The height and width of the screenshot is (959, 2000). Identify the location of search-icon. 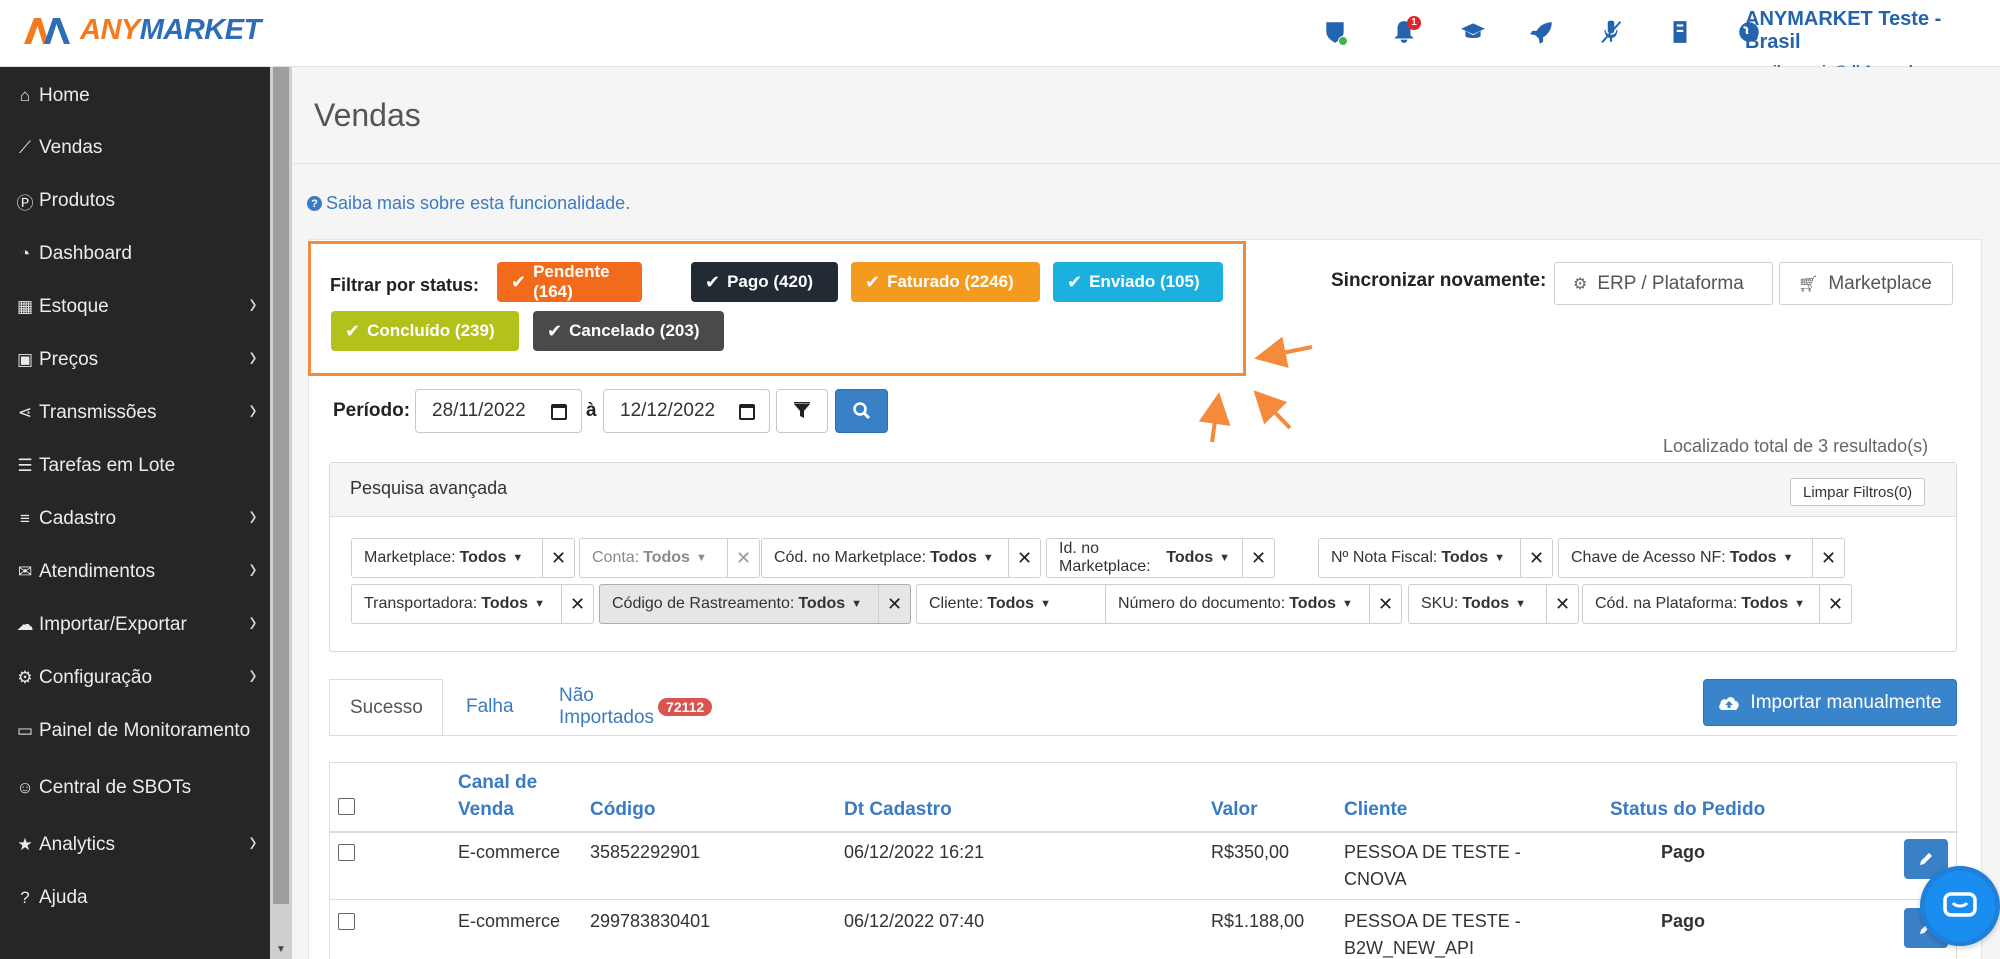
(861, 411).